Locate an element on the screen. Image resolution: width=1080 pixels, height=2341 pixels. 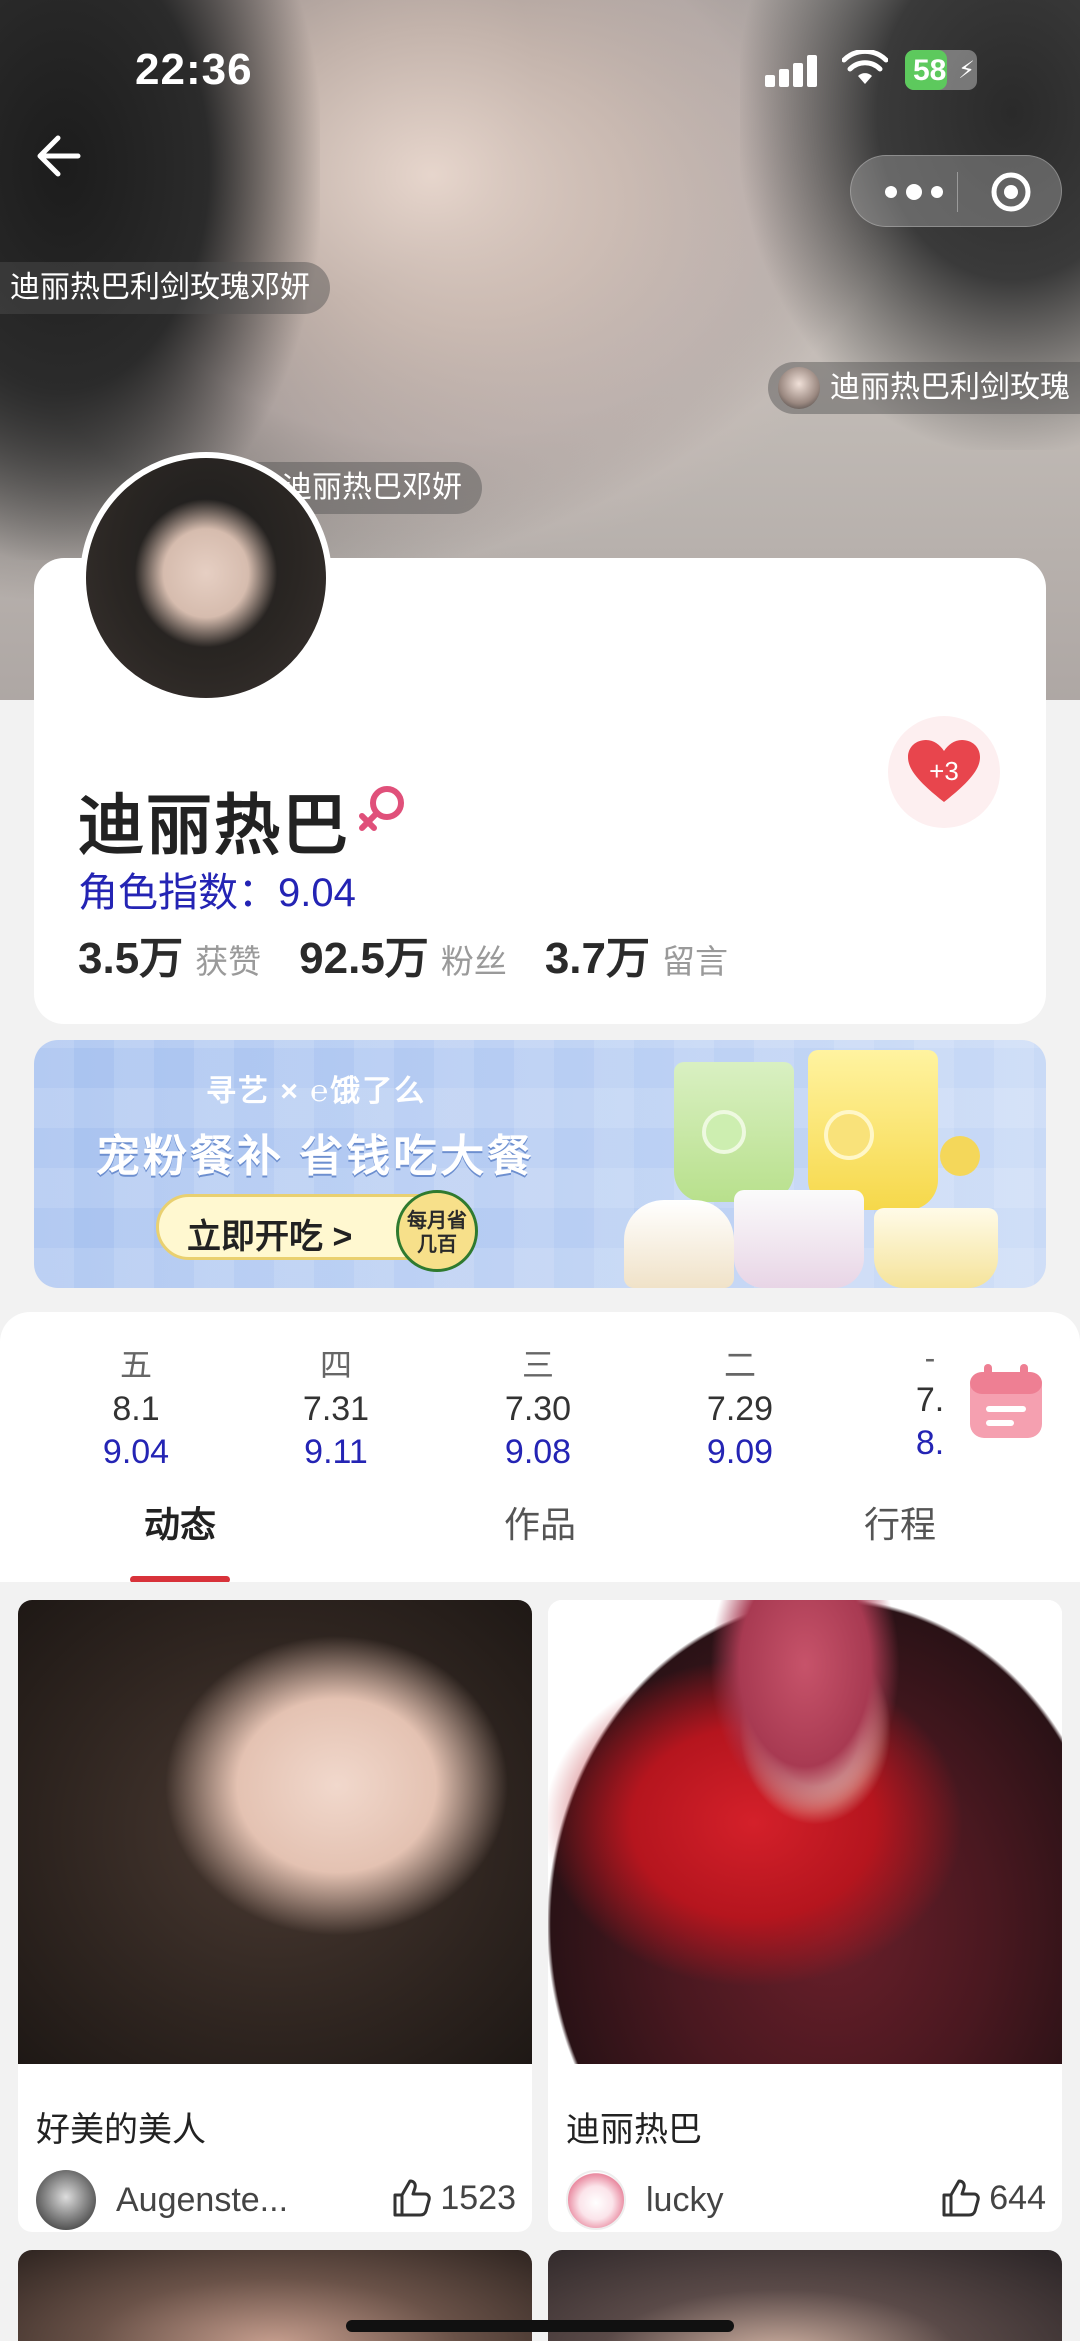
profile-stats: 3.5万 获赞 92.5万 粉丝 3.7万 留言 is located at coordinates (422, 954).